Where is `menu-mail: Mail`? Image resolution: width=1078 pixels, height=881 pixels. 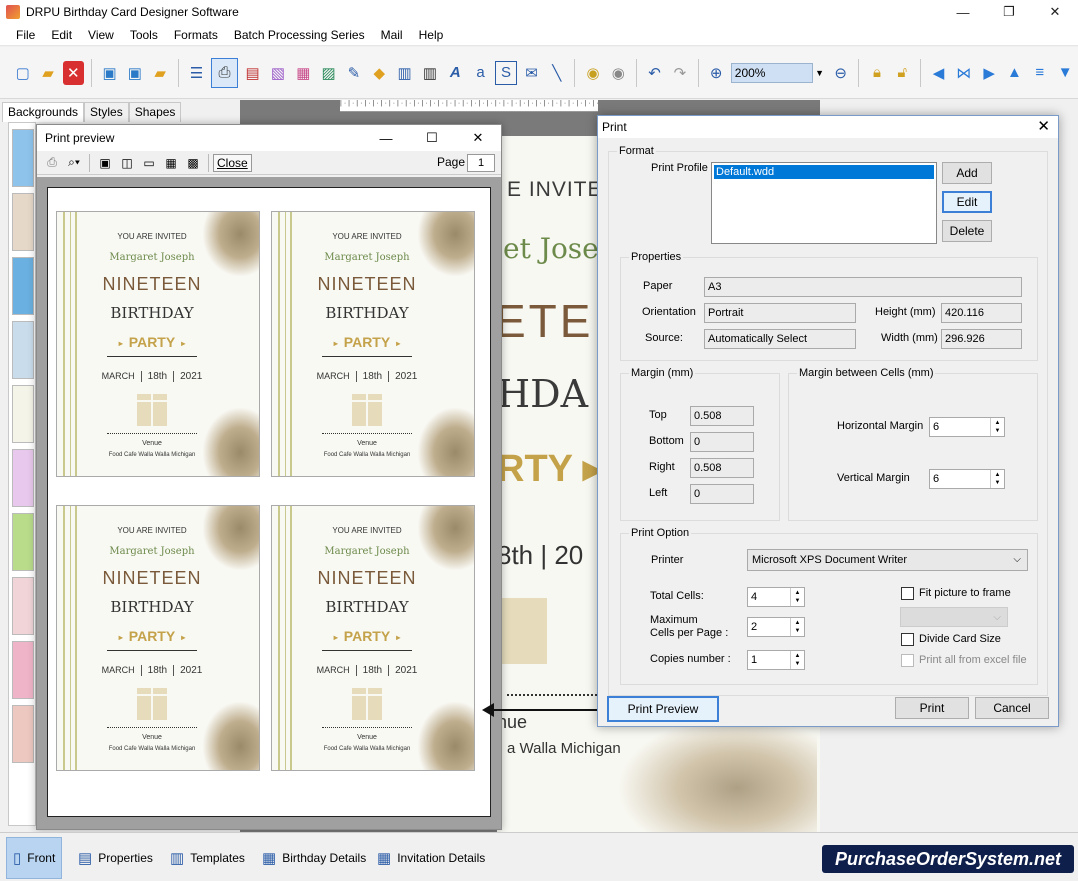
menu-mail: Mail is located at coordinates (392, 35).